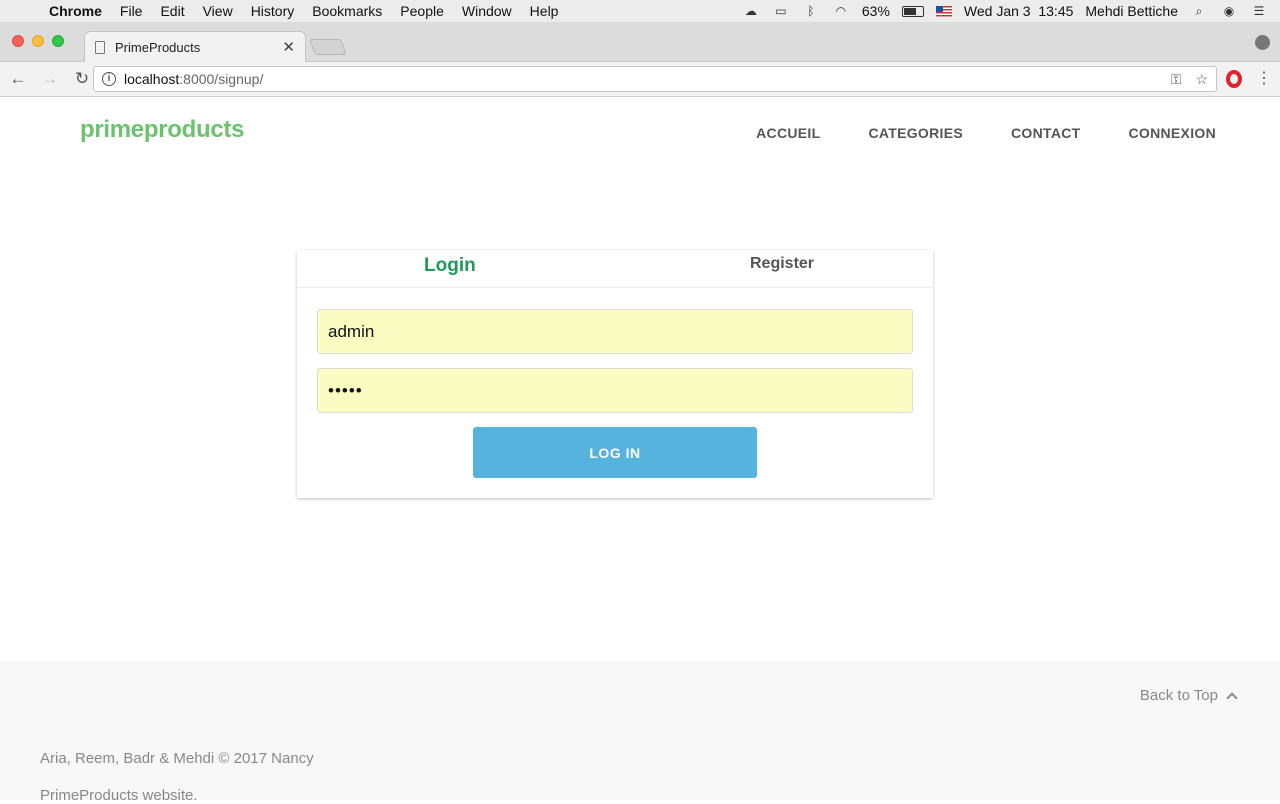  I want to click on reload-icon: ↻, so click(82, 79).